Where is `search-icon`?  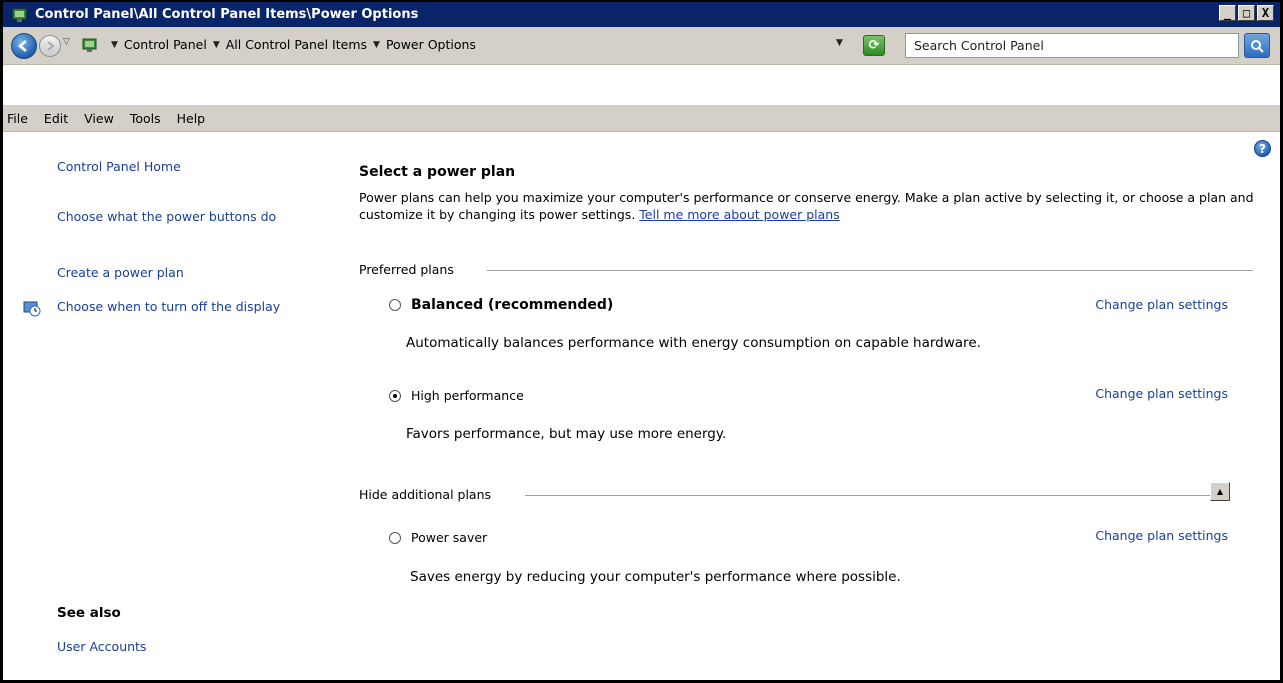
search-icon is located at coordinates (1257, 46).